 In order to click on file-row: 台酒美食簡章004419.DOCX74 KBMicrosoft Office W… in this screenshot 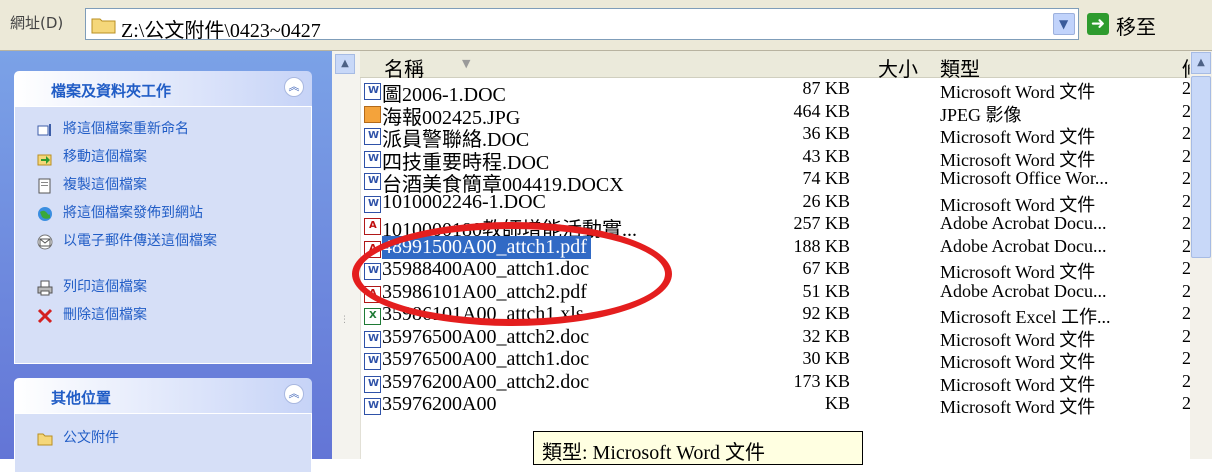, I will do `click(780, 182)`.